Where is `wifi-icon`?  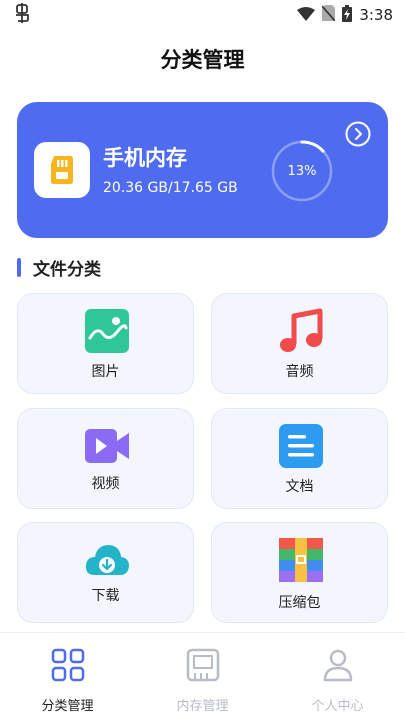
wifi-icon is located at coordinates (306, 15).